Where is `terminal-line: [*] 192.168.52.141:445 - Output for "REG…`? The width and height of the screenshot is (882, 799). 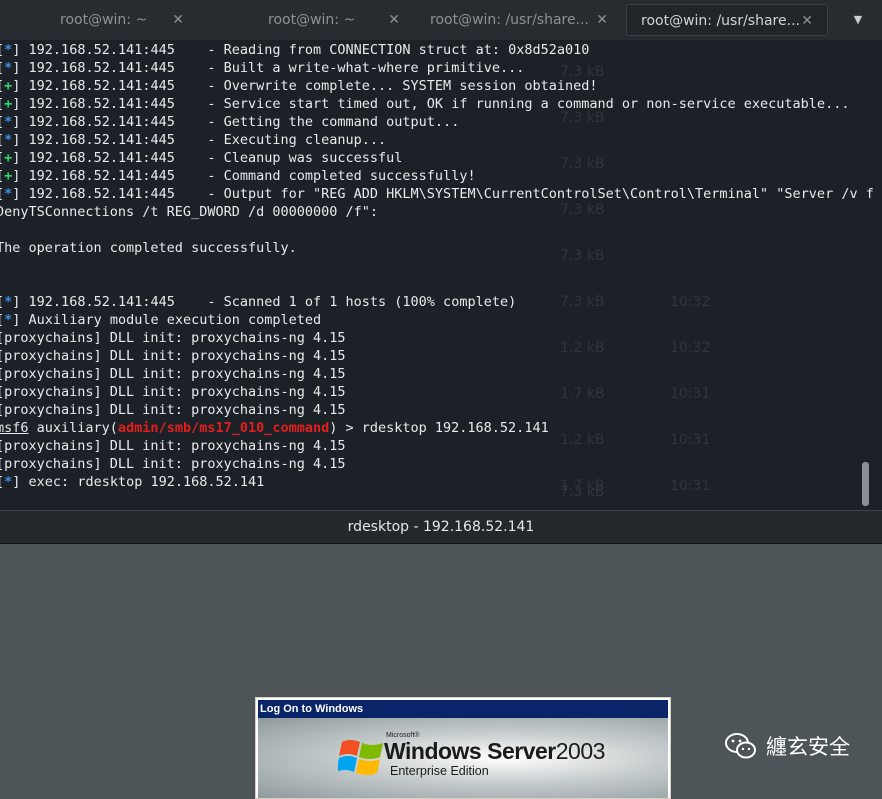
terminal-line: [*] 192.168.52.141:445 - Output for "REG… is located at coordinates (437, 194).